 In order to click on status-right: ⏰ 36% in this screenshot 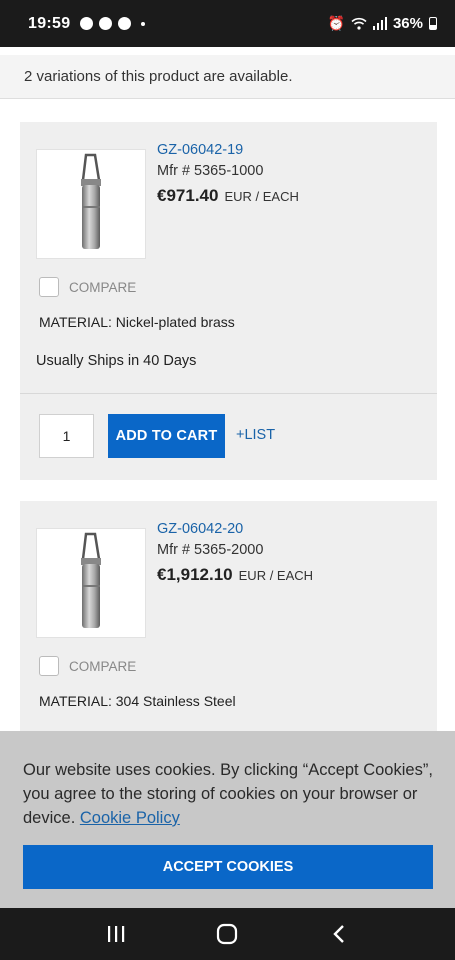, I will do `click(382, 23)`.